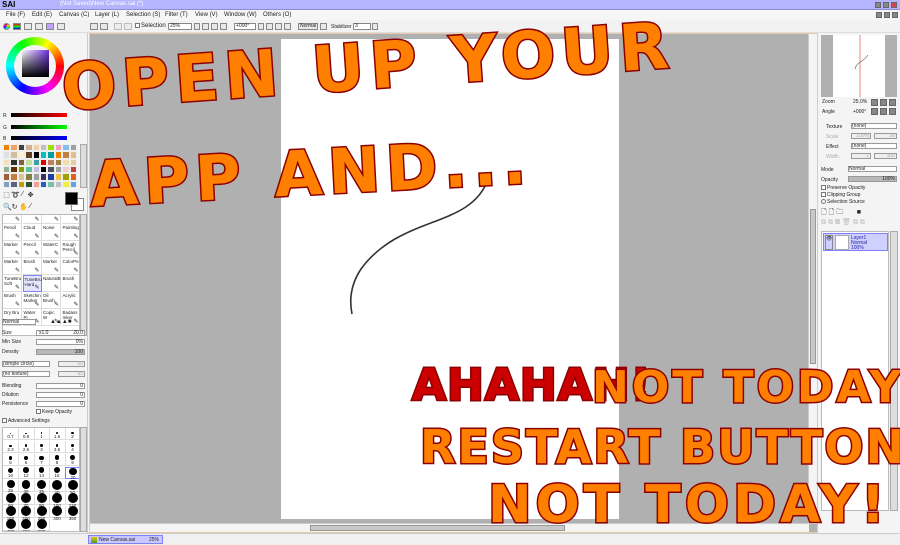  Describe the element at coordinates (57, 460) in the screenshot. I see `brush-size-item: 8` at that location.